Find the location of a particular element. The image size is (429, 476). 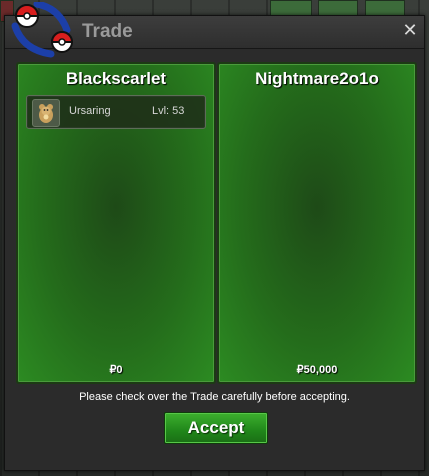

pokeball-logo-icon is located at coordinates (42, 30).